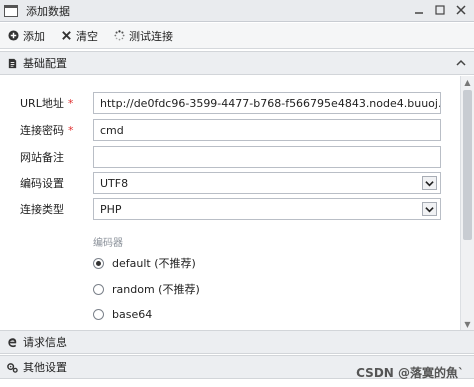  I want to click on gears-icon, so click(12, 367).